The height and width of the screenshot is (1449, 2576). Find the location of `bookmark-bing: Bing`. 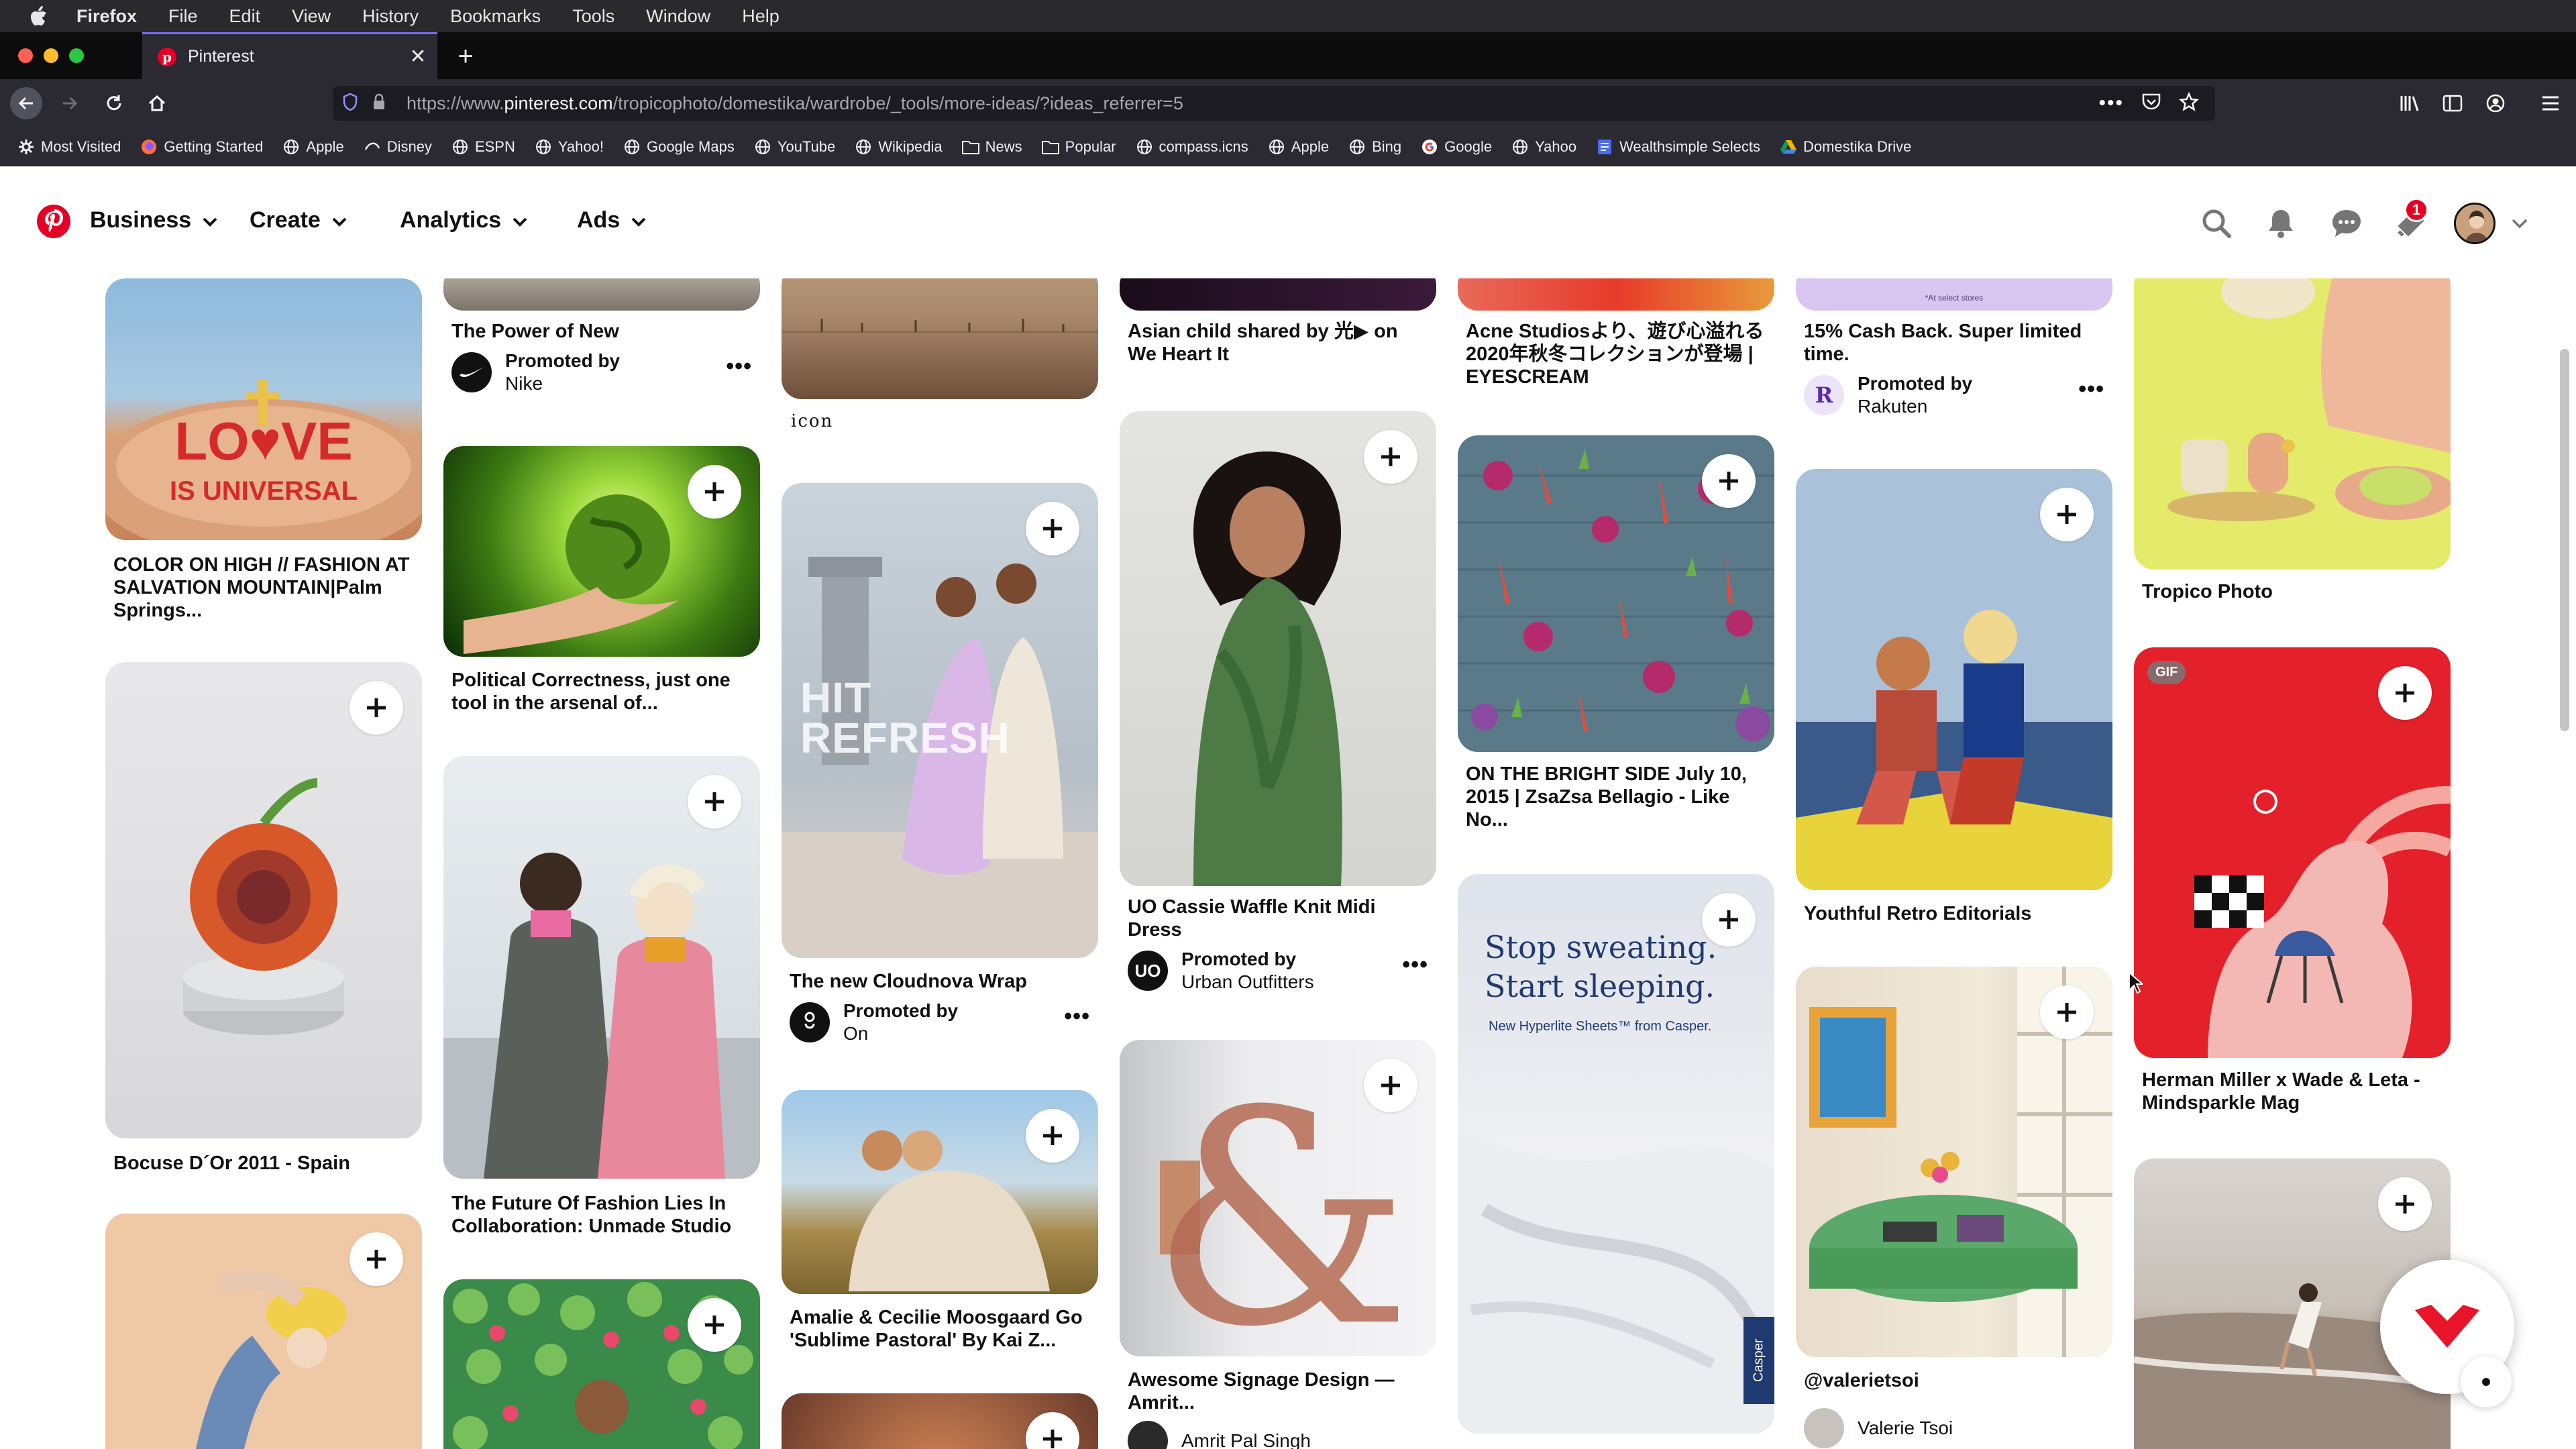

bookmark-bing: Bing is located at coordinates (1374, 147).